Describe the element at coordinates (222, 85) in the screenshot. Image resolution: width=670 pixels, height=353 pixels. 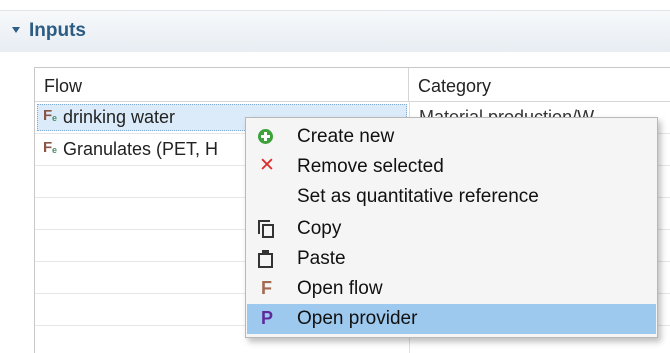
I see `column-header-flow: Flow` at that location.